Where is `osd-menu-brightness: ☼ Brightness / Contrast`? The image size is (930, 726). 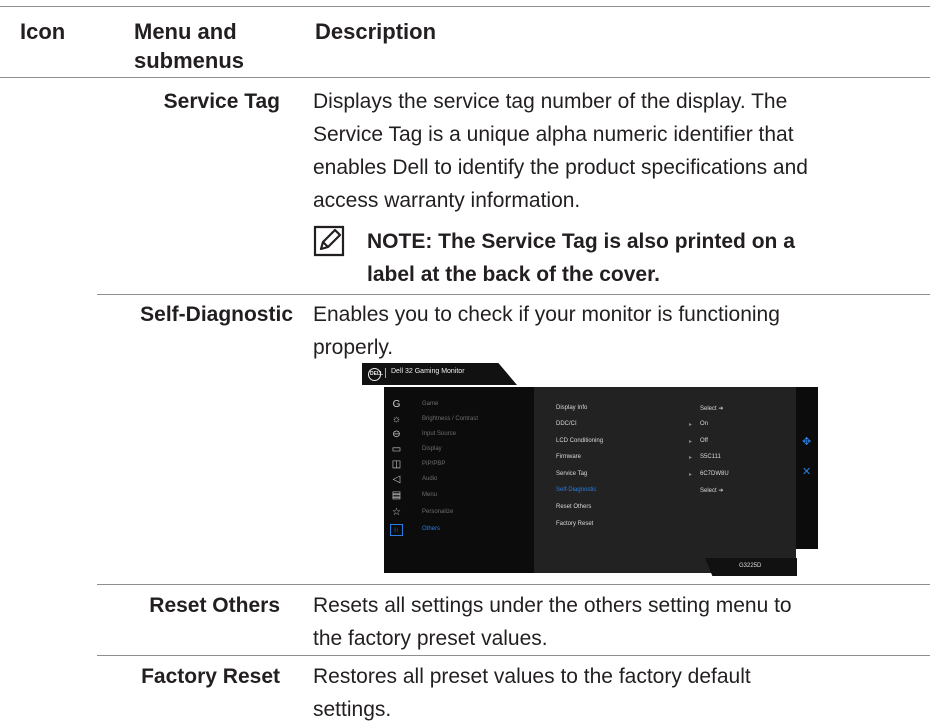 osd-menu-brightness: ☼ Brightness / Contrast is located at coordinates (460, 421).